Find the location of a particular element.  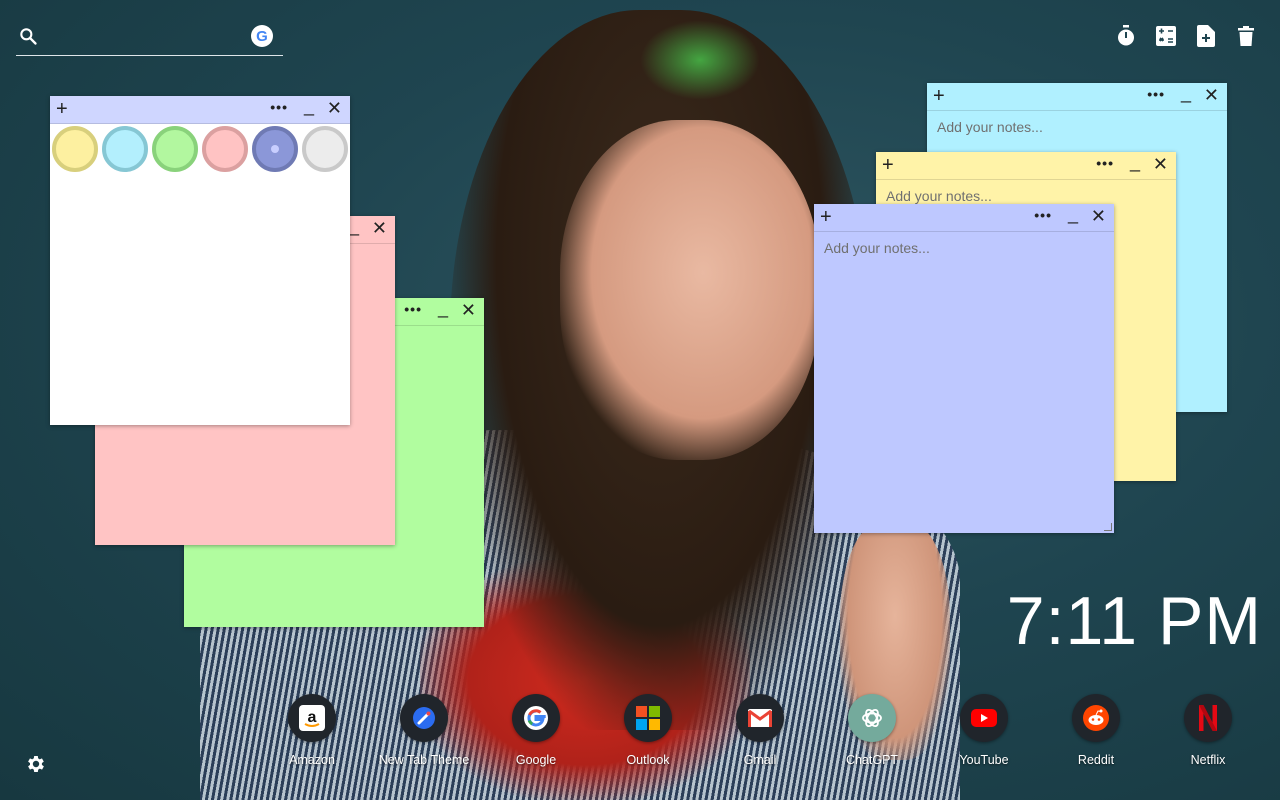

note-text-area is located at coordinates (964, 382).